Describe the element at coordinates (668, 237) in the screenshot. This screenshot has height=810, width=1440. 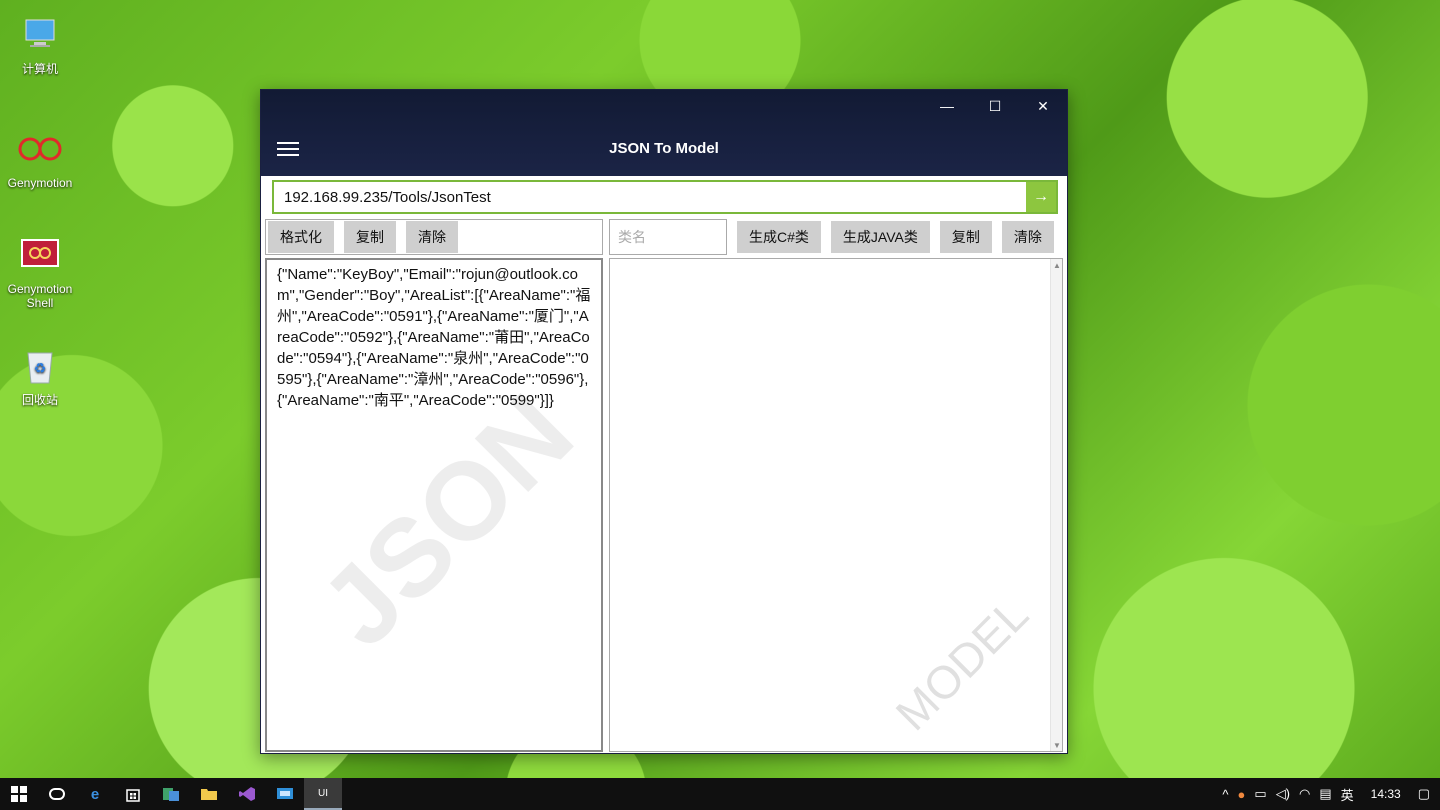
I see `class-name-input` at that location.